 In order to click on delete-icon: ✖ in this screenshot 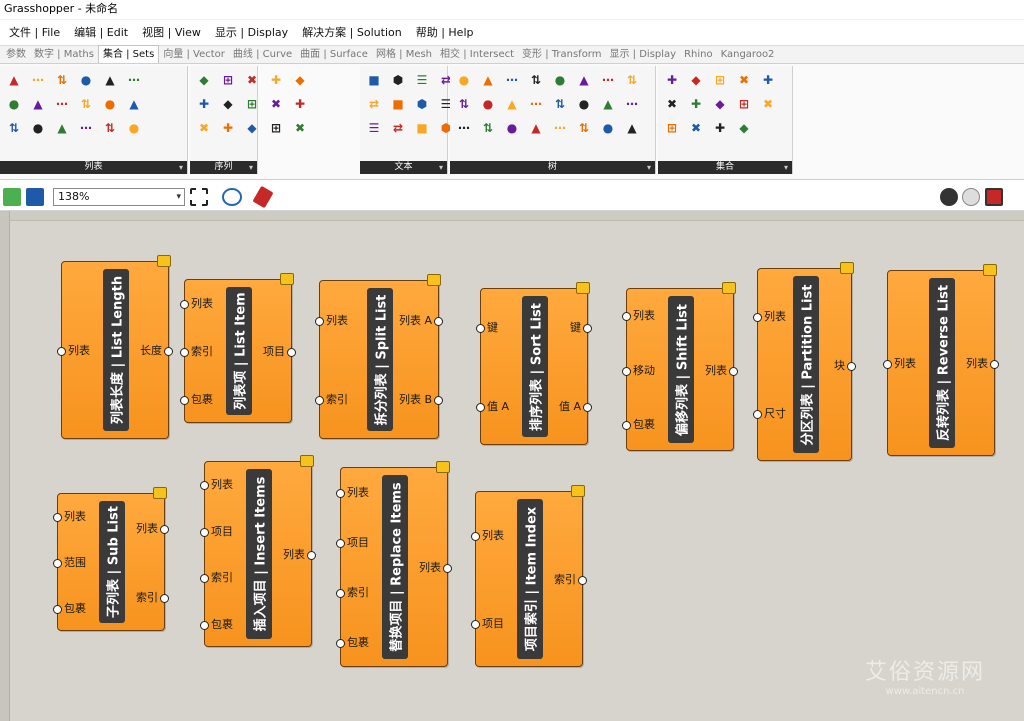, I will do `click(768, 104)`.